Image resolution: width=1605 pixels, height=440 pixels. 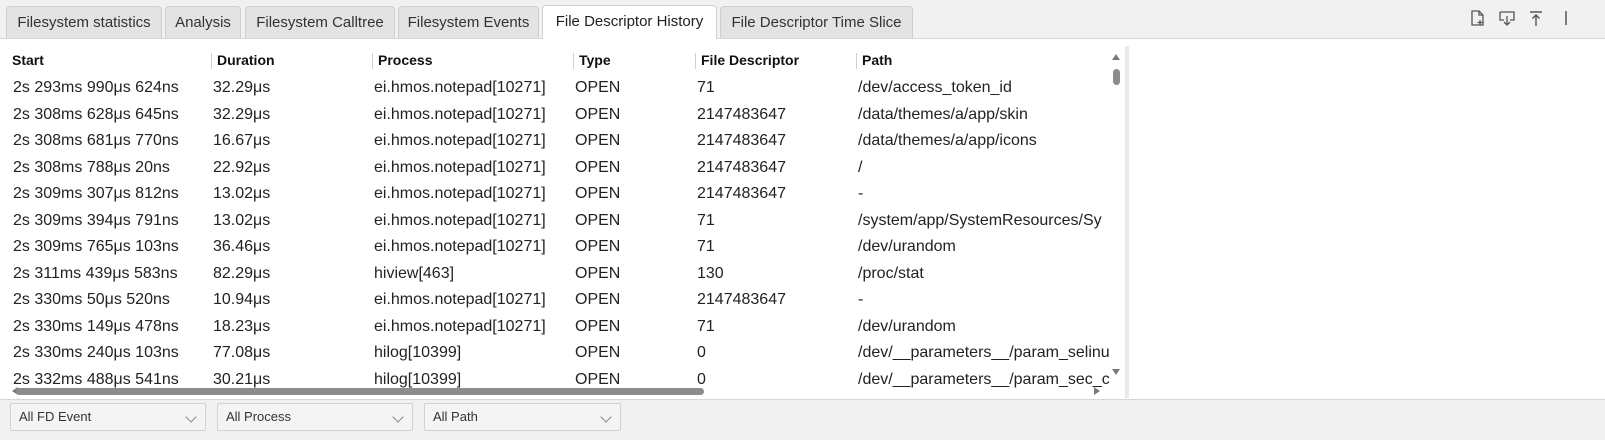 I want to click on cell-start: 2s 309ms 765μs 103ns, so click(x=96, y=246).